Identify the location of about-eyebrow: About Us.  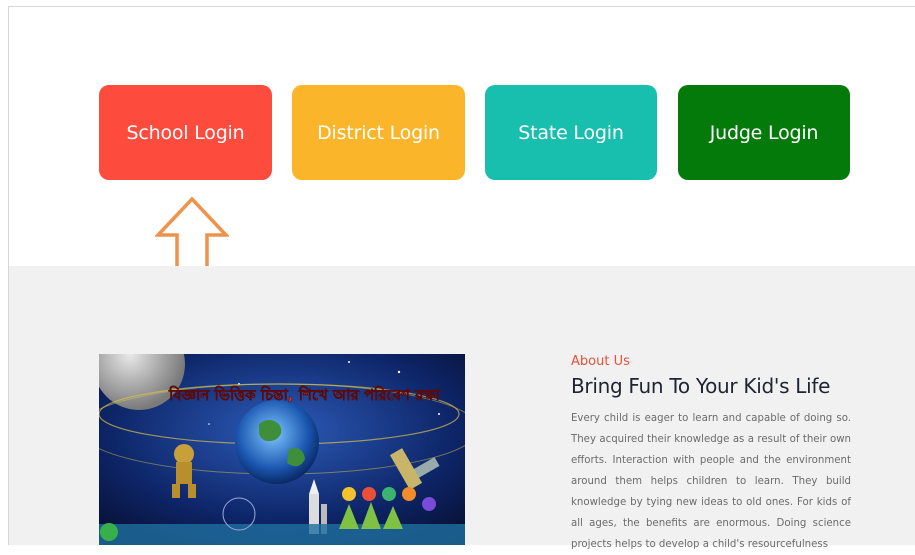
(600, 361).